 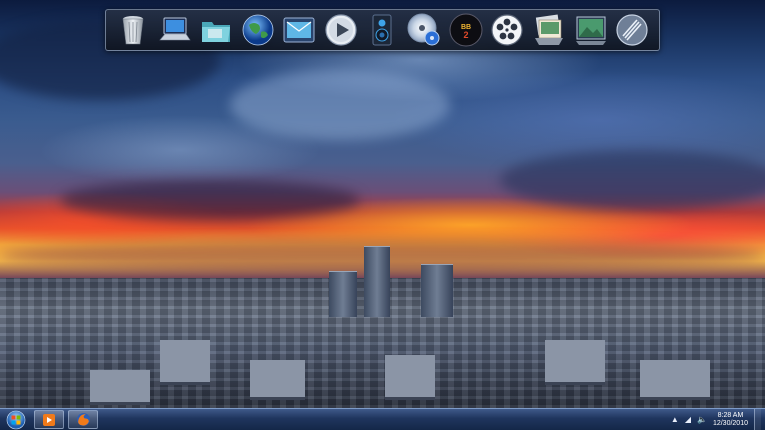 I want to click on media-player-icon, so click(x=49, y=419).